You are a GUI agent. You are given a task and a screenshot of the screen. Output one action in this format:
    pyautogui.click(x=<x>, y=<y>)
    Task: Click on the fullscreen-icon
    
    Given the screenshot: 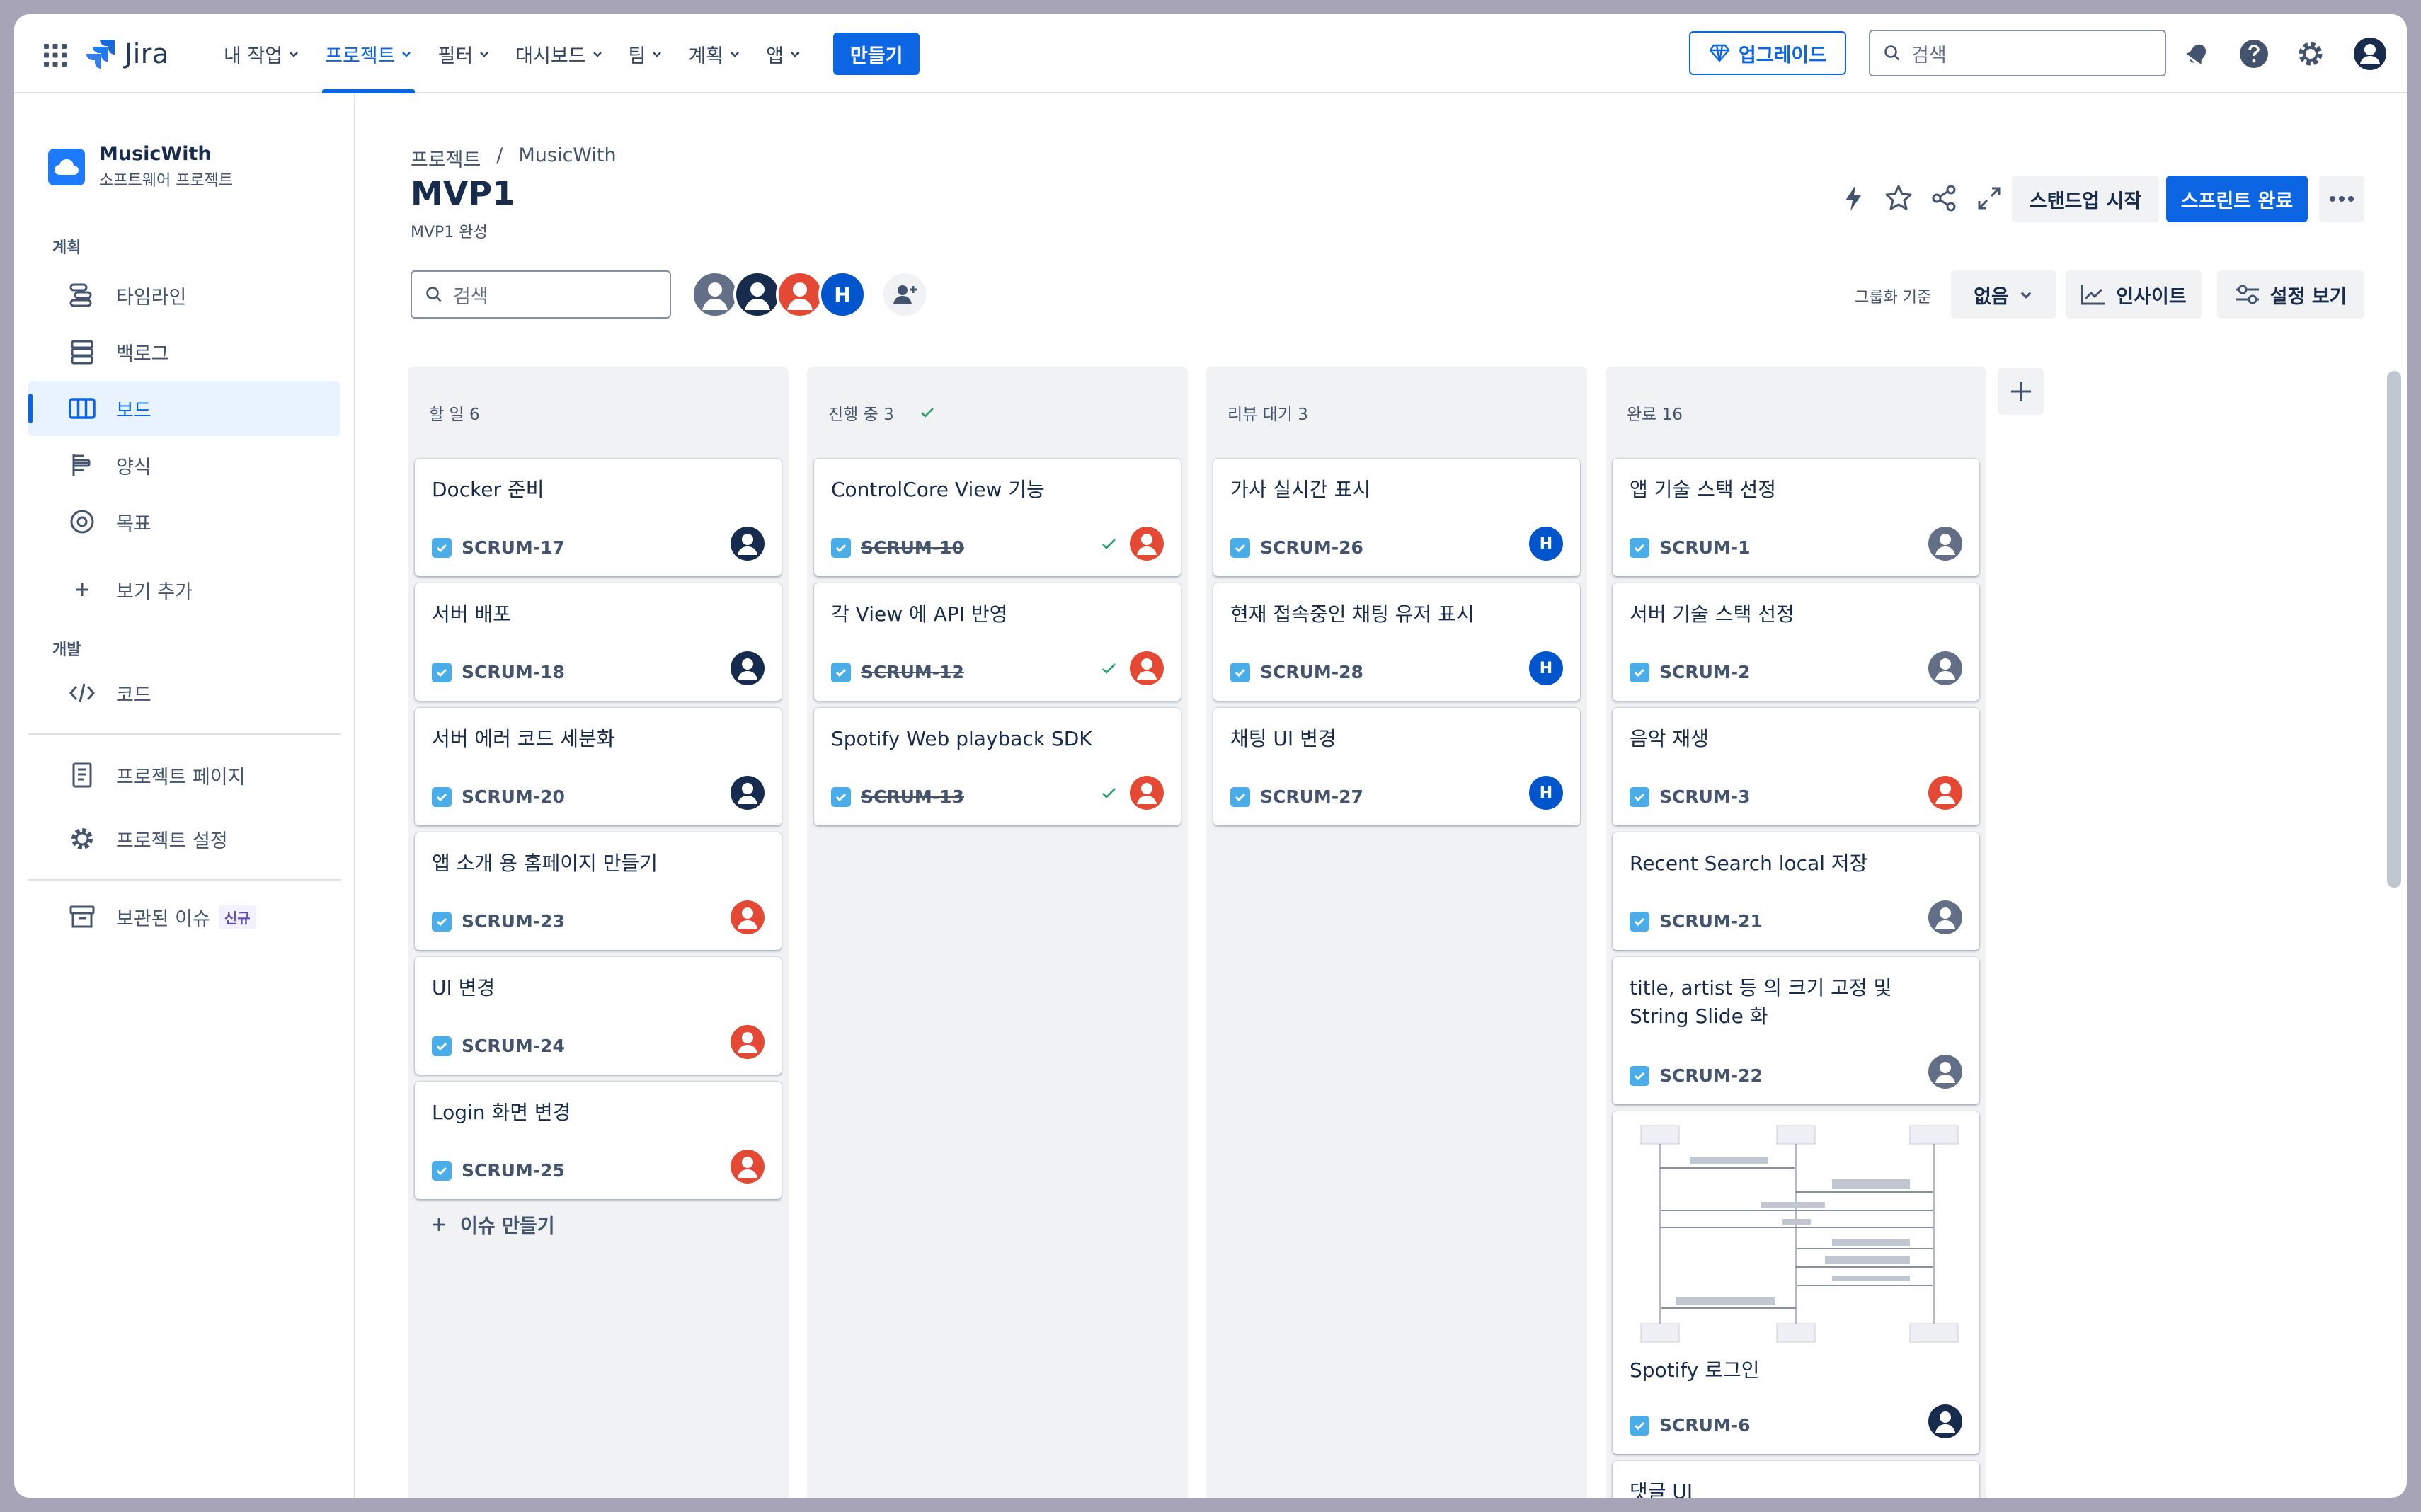 What is the action you would take?
    pyautogui.click(x=1989, y=198)
    